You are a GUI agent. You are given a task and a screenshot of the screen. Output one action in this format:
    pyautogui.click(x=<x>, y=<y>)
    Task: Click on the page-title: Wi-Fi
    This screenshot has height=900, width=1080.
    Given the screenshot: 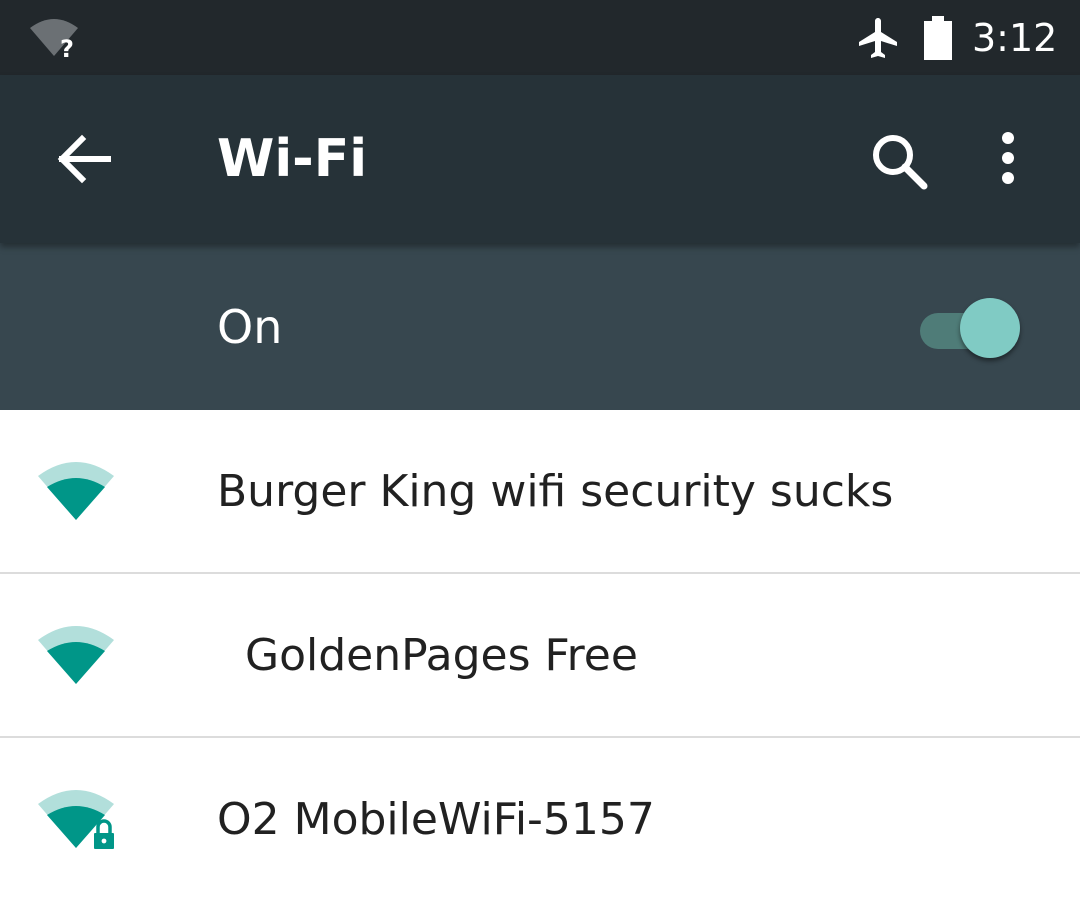 What is the action you would take?
    pyautogui.click(x=292, y=159)
    